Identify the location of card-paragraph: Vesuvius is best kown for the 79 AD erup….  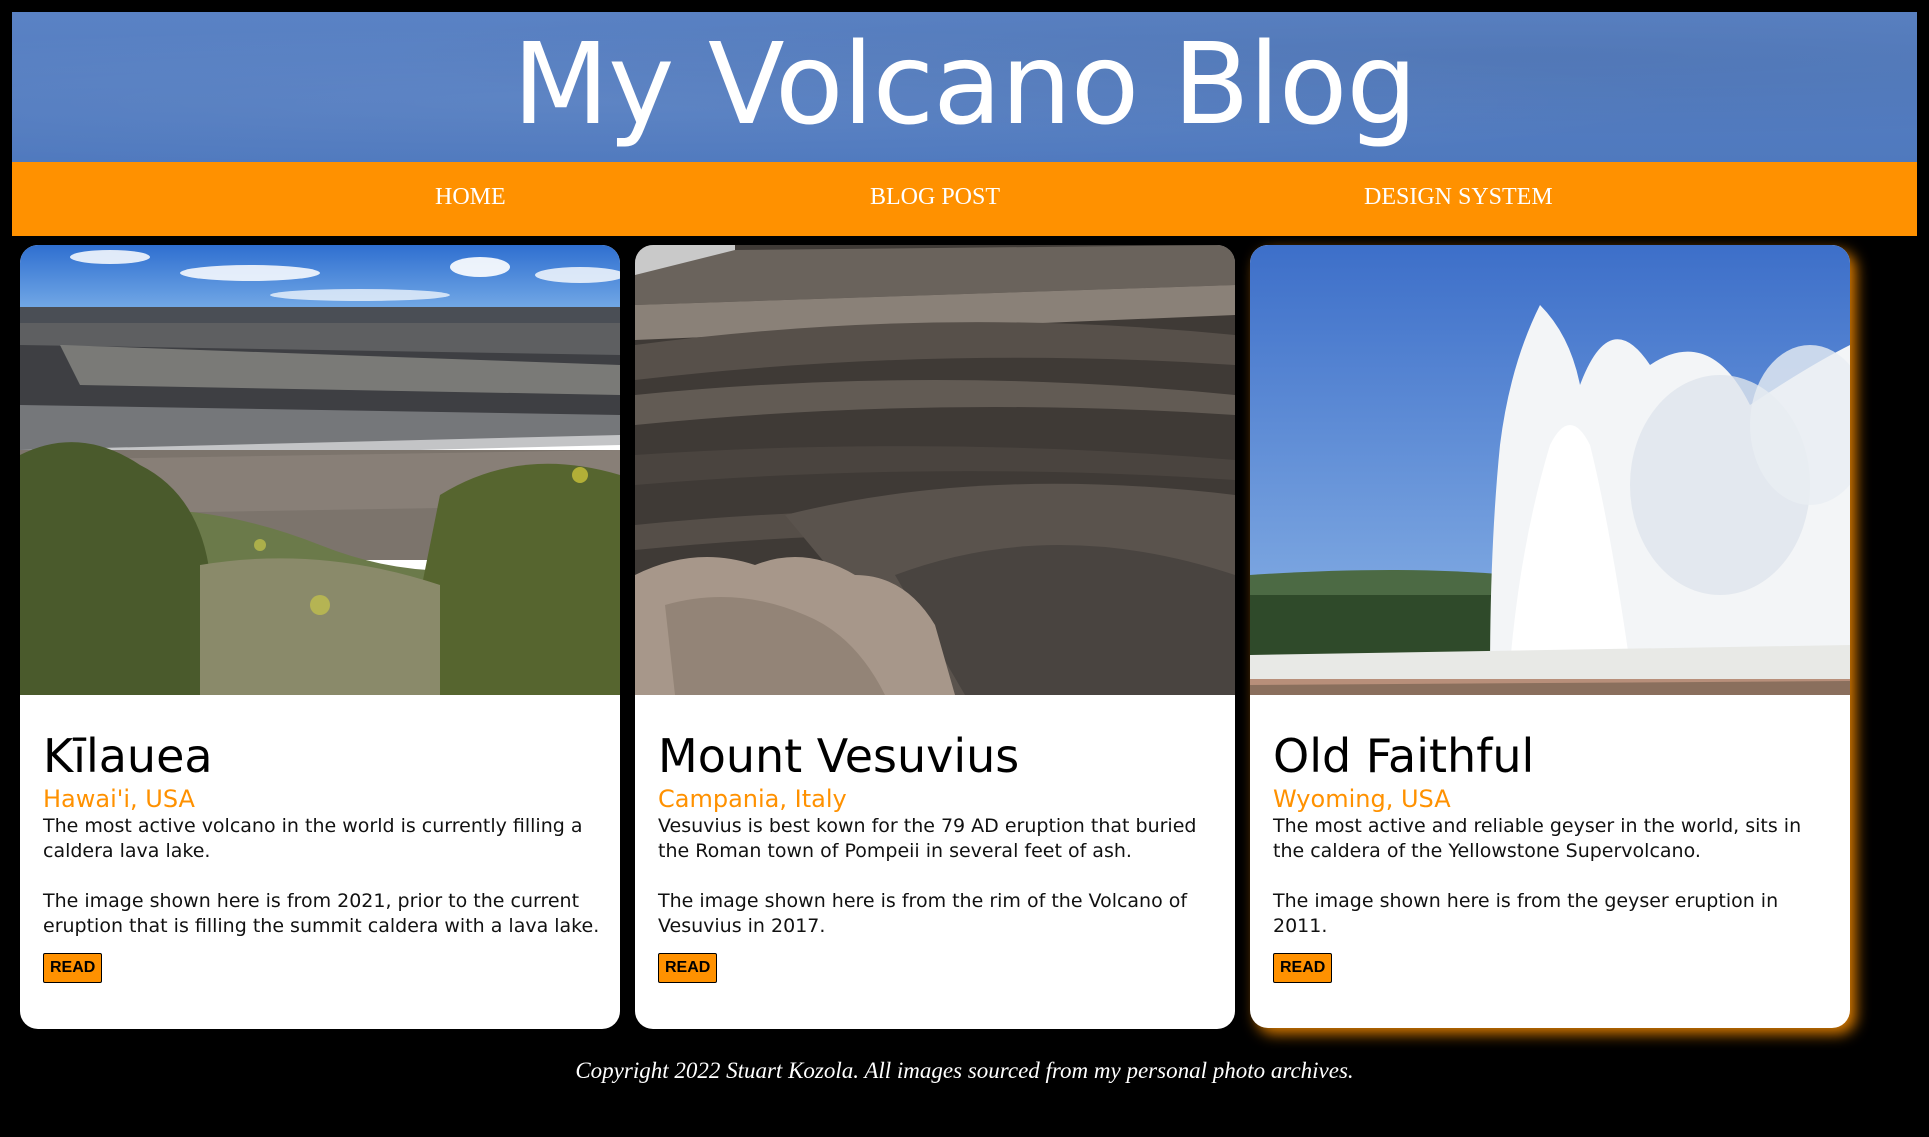
(927, 838).